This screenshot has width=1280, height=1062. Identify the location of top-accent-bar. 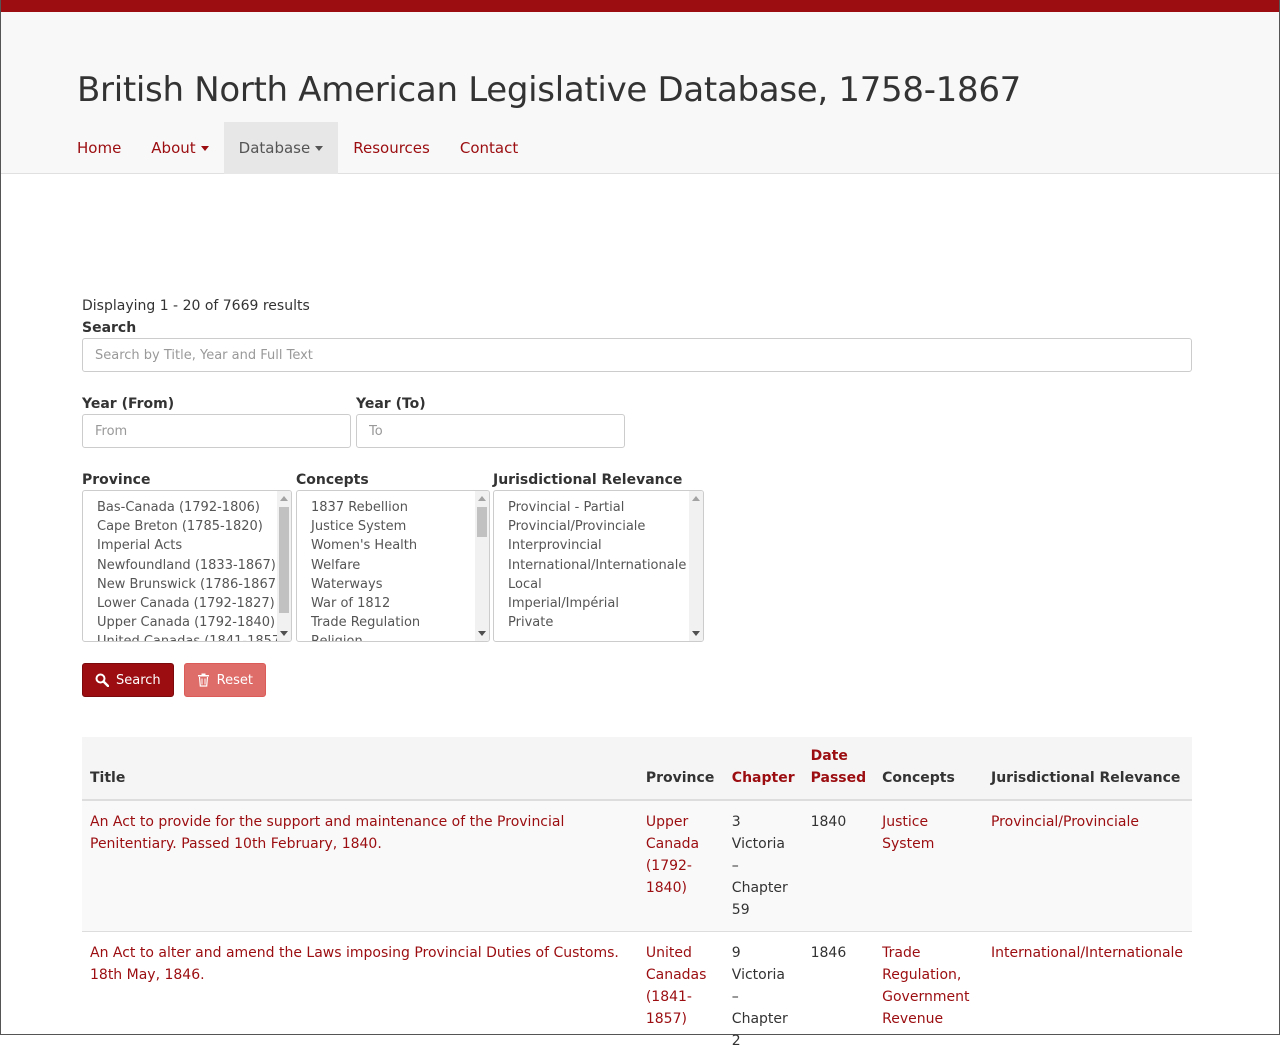
(640, 6).